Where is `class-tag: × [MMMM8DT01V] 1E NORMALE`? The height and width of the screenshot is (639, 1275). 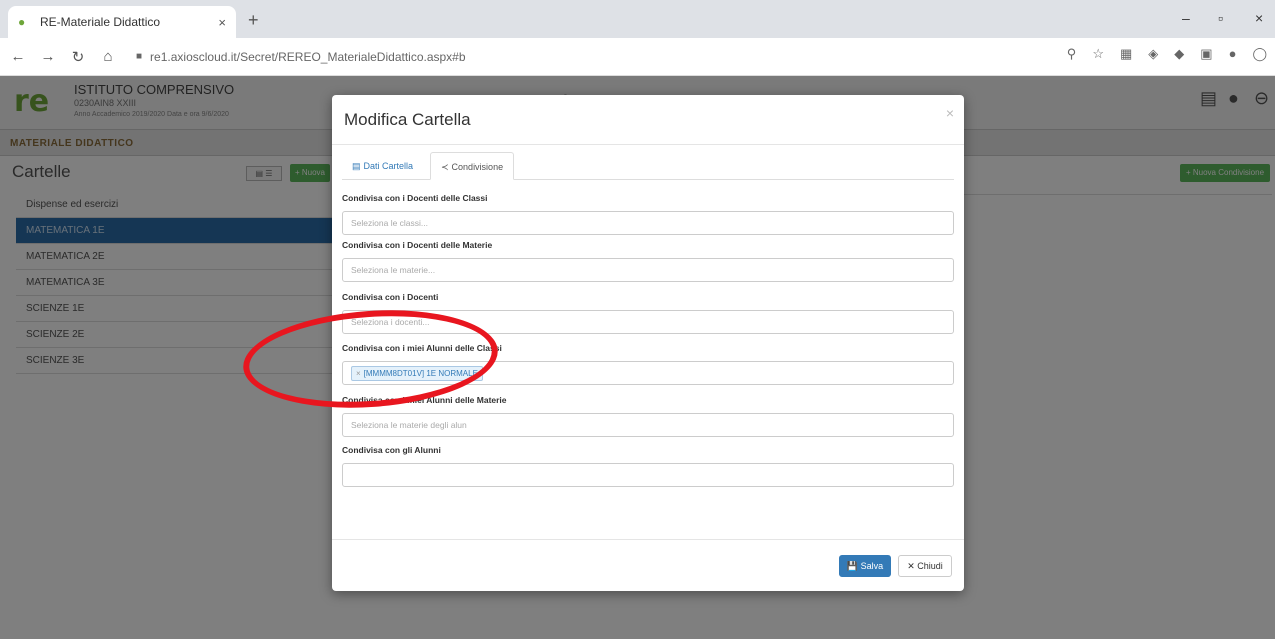
class-tag: × [MMMM8DT01V] 1E NORMALE is located at coordinates (417, 373).